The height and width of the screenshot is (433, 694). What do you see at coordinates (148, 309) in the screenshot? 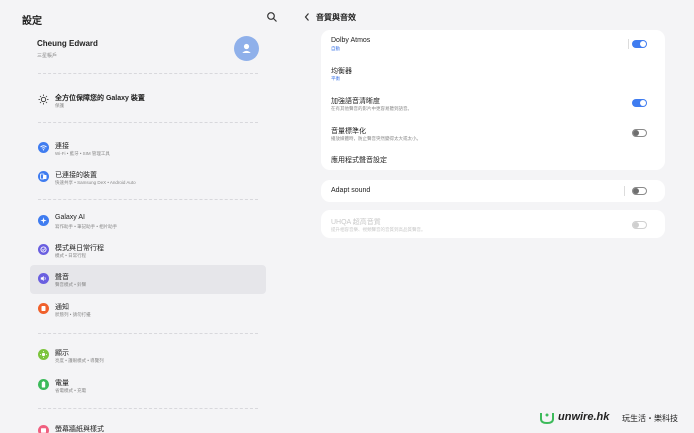
I see `sidebar-item-notifications: 通知 狀態列 • 請勿打擾` at bounding box center [148, 309].